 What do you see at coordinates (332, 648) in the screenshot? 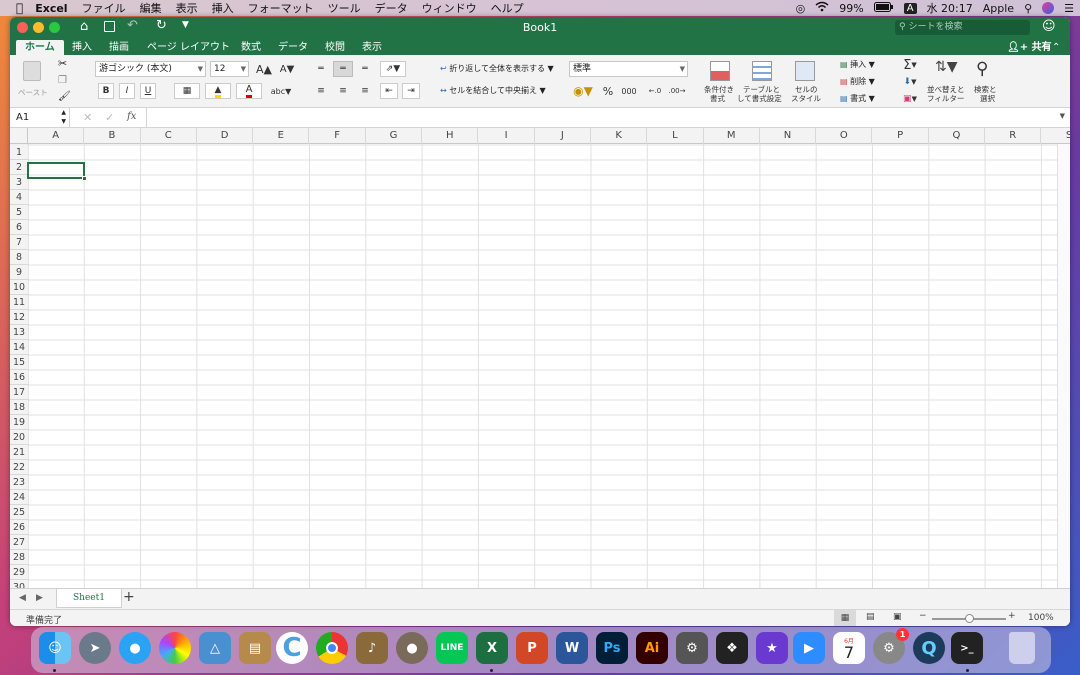
I see `chrome-icon` at bounding box center [332, 648].